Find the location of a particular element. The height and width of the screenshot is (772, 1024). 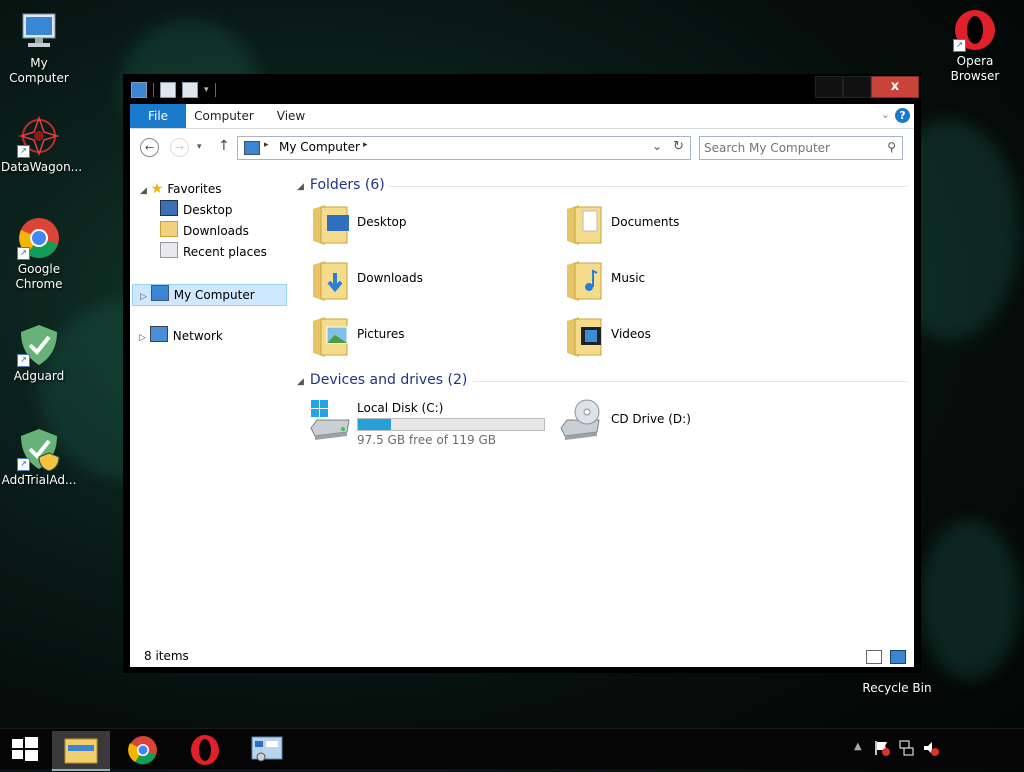

nav-label: Desktop is located at coordinates (208, 210).